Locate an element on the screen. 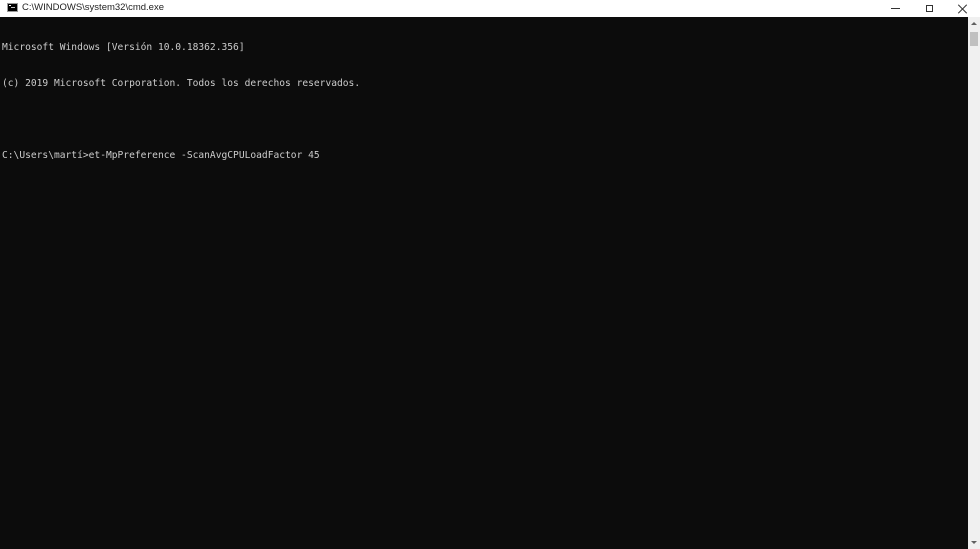 This screenshot has width=980, height=549. maximize-icon is located at coordinates (929, 8).